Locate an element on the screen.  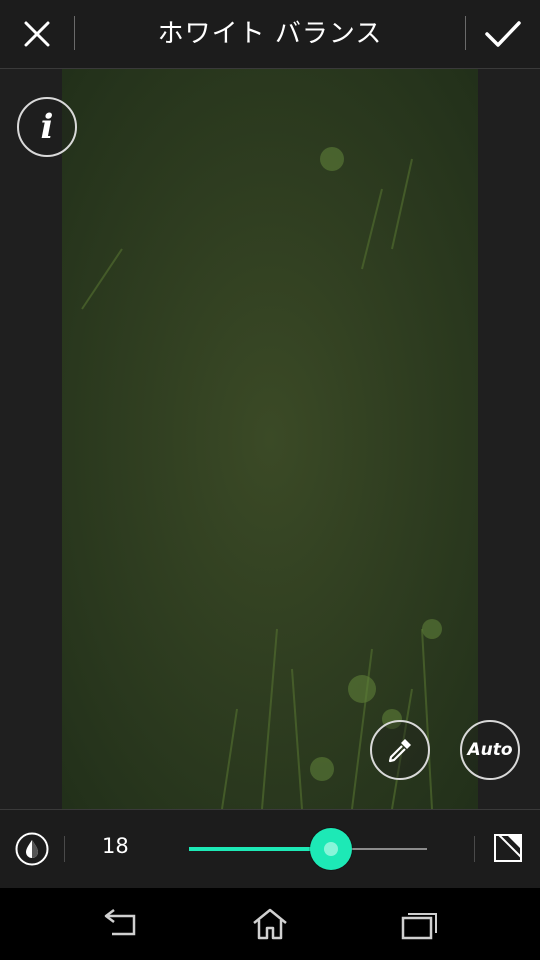
checkmark-icon is located at coordinates (503, 34).